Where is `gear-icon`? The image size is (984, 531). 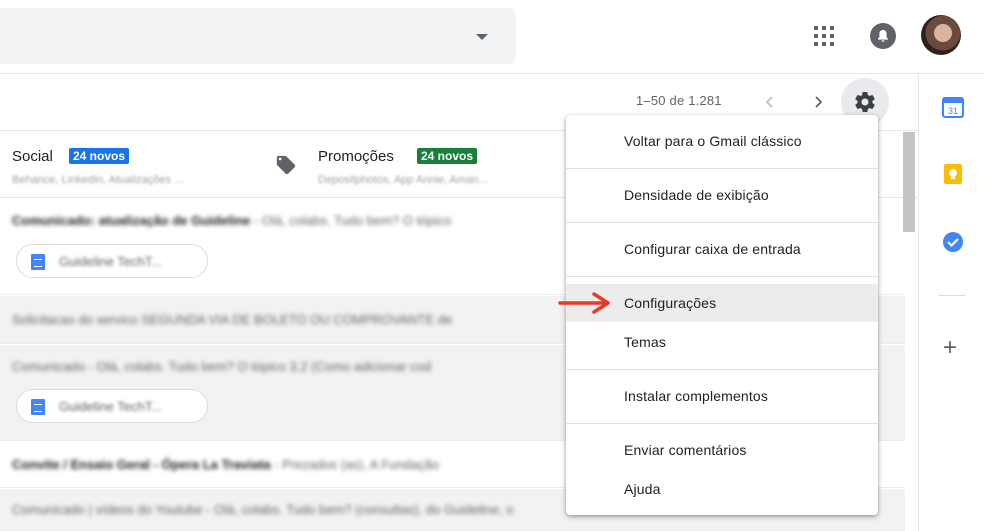 gear-icon is located at coordinates (865, 102).